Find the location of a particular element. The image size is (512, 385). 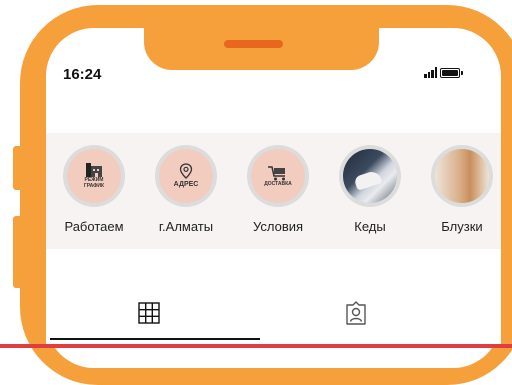

signal-bars-icon is located at coordinates (430, 72).